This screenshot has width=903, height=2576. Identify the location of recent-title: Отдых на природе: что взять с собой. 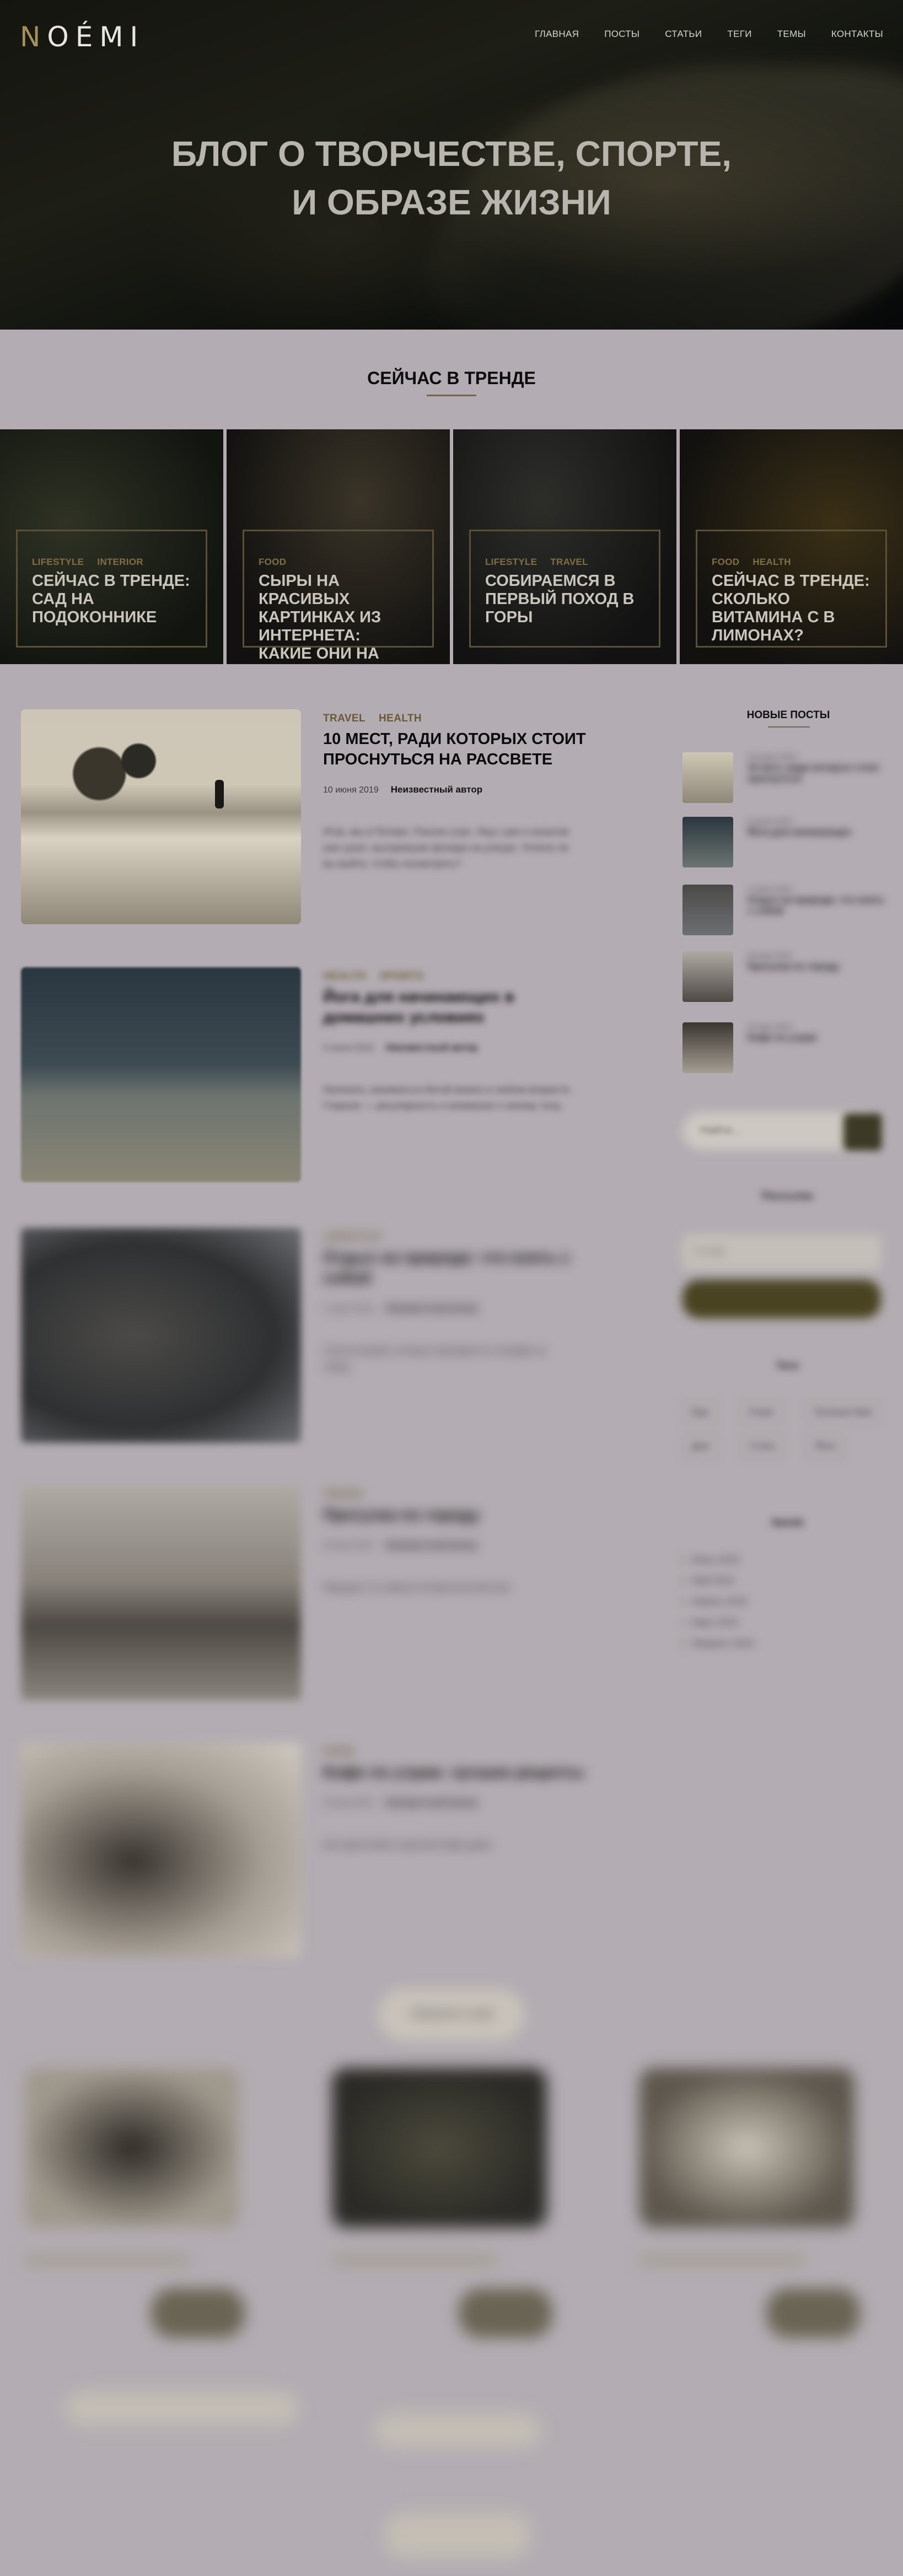
(816, 905).